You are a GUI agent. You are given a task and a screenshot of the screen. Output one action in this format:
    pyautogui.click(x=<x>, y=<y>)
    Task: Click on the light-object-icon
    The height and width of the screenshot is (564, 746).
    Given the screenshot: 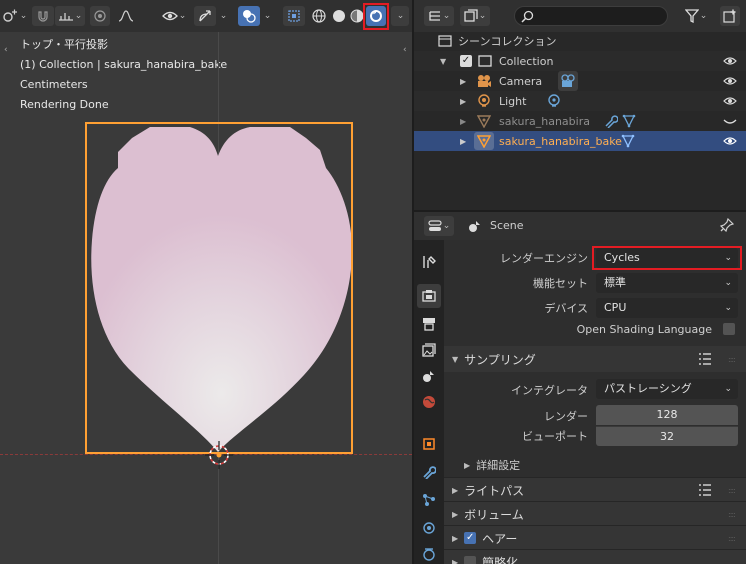 What is the action you would take?
    pyautogui.click(x=484, y=100)
    